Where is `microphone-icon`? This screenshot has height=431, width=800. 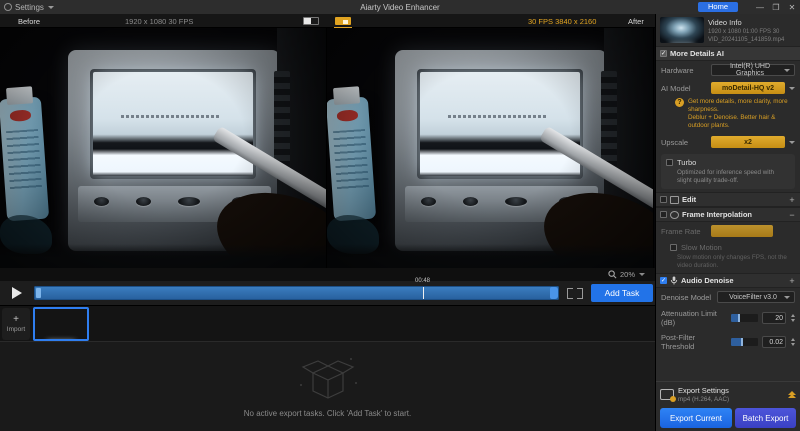
microphone-icon is located at coordinates (674, 280).